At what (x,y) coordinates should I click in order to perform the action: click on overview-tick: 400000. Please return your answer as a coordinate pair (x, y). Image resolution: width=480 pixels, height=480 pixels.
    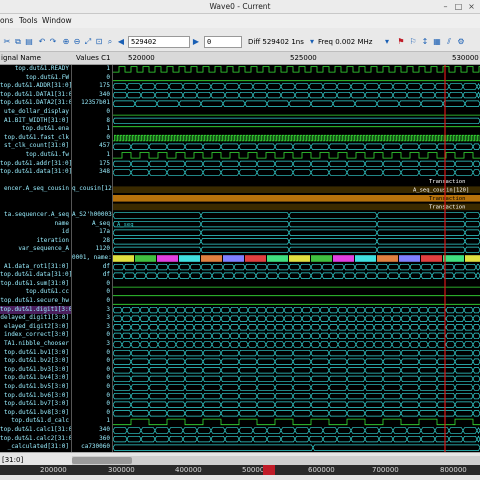
    Looking at the image, I should click on (188, 470).